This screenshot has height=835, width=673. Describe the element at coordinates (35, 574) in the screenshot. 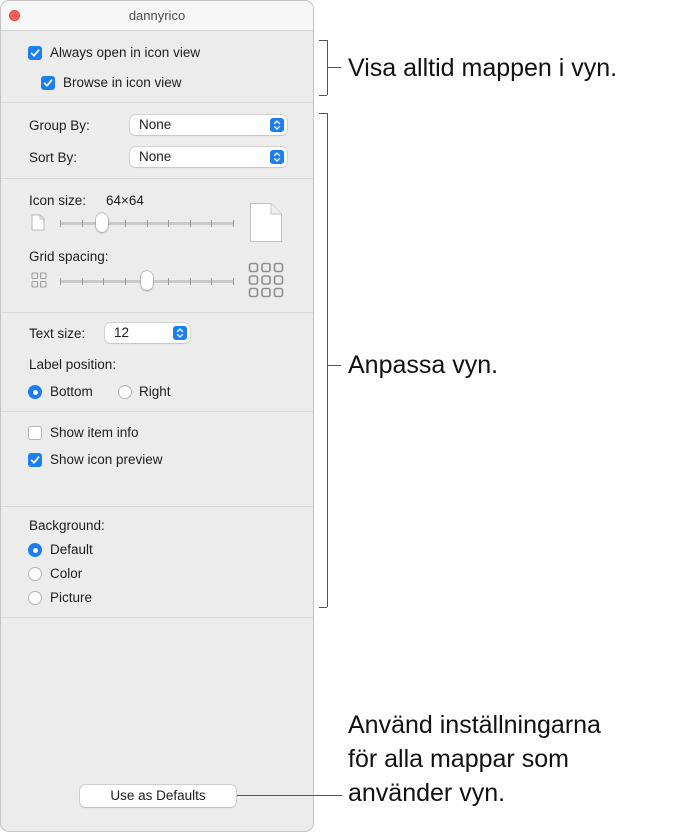

I see `background-color-radio` at that location.